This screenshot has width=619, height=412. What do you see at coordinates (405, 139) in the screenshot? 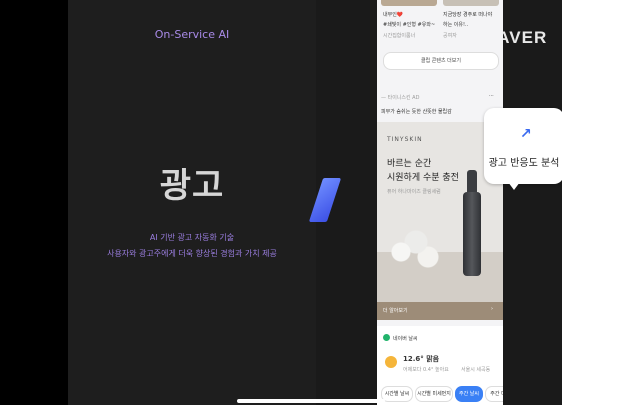
I see `ad-brand: TINYSKIN` at bounding box center [405, 139].